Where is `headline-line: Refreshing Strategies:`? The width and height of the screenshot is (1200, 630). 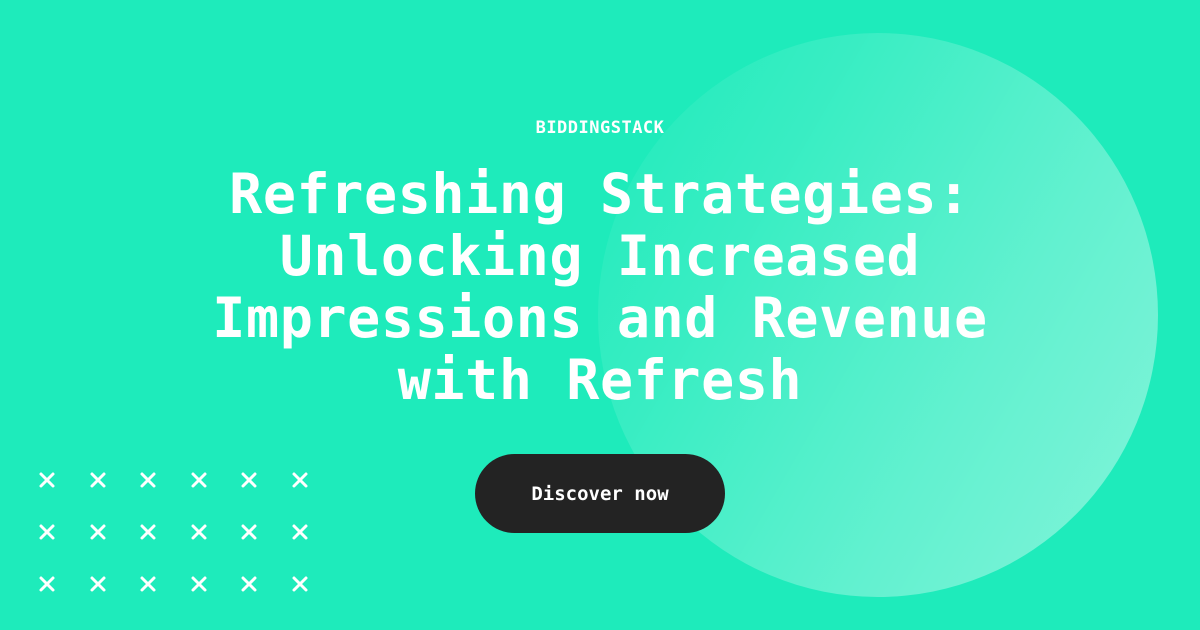 headline-line: Refreshing Strategies: is located at coordinates (600, 194).